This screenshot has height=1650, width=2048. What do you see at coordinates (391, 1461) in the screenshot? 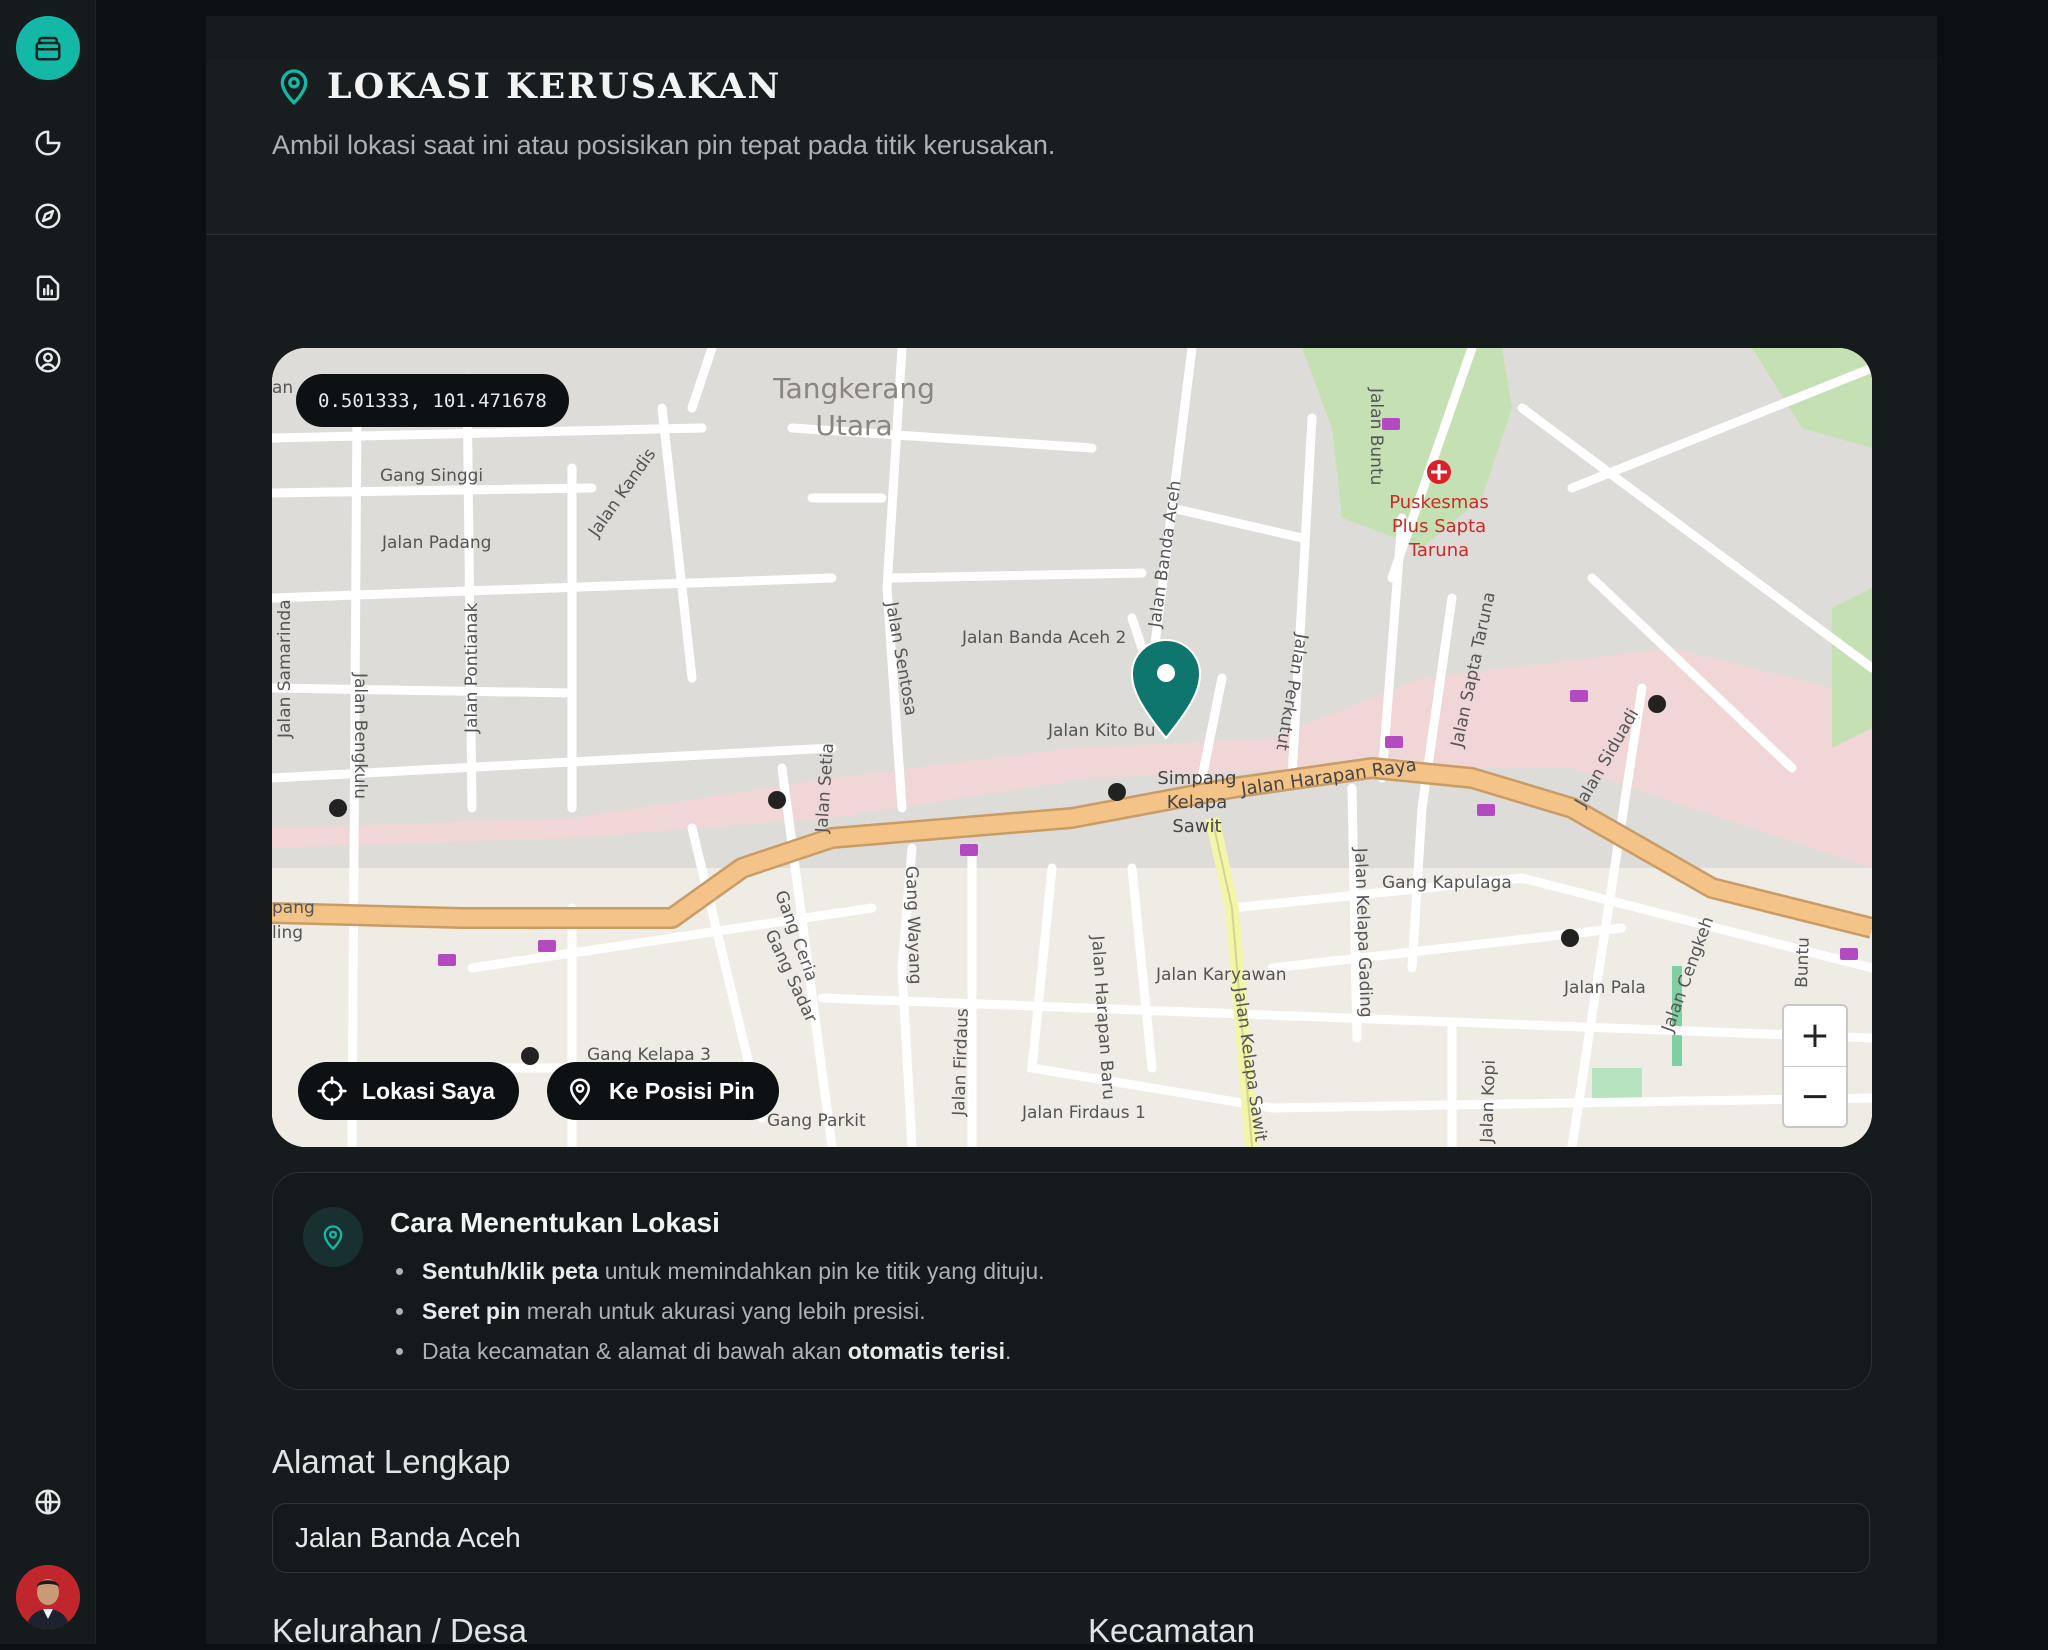
I see `address-label: Alamat Lengkap` at bounding box center [391, 1461].